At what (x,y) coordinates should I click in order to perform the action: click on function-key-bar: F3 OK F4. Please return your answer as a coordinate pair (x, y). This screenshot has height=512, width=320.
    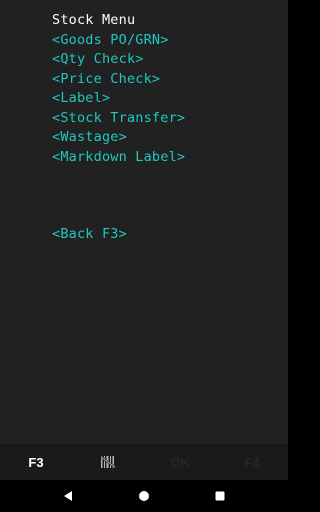
    Looking at the image, I should click on (144, 462).